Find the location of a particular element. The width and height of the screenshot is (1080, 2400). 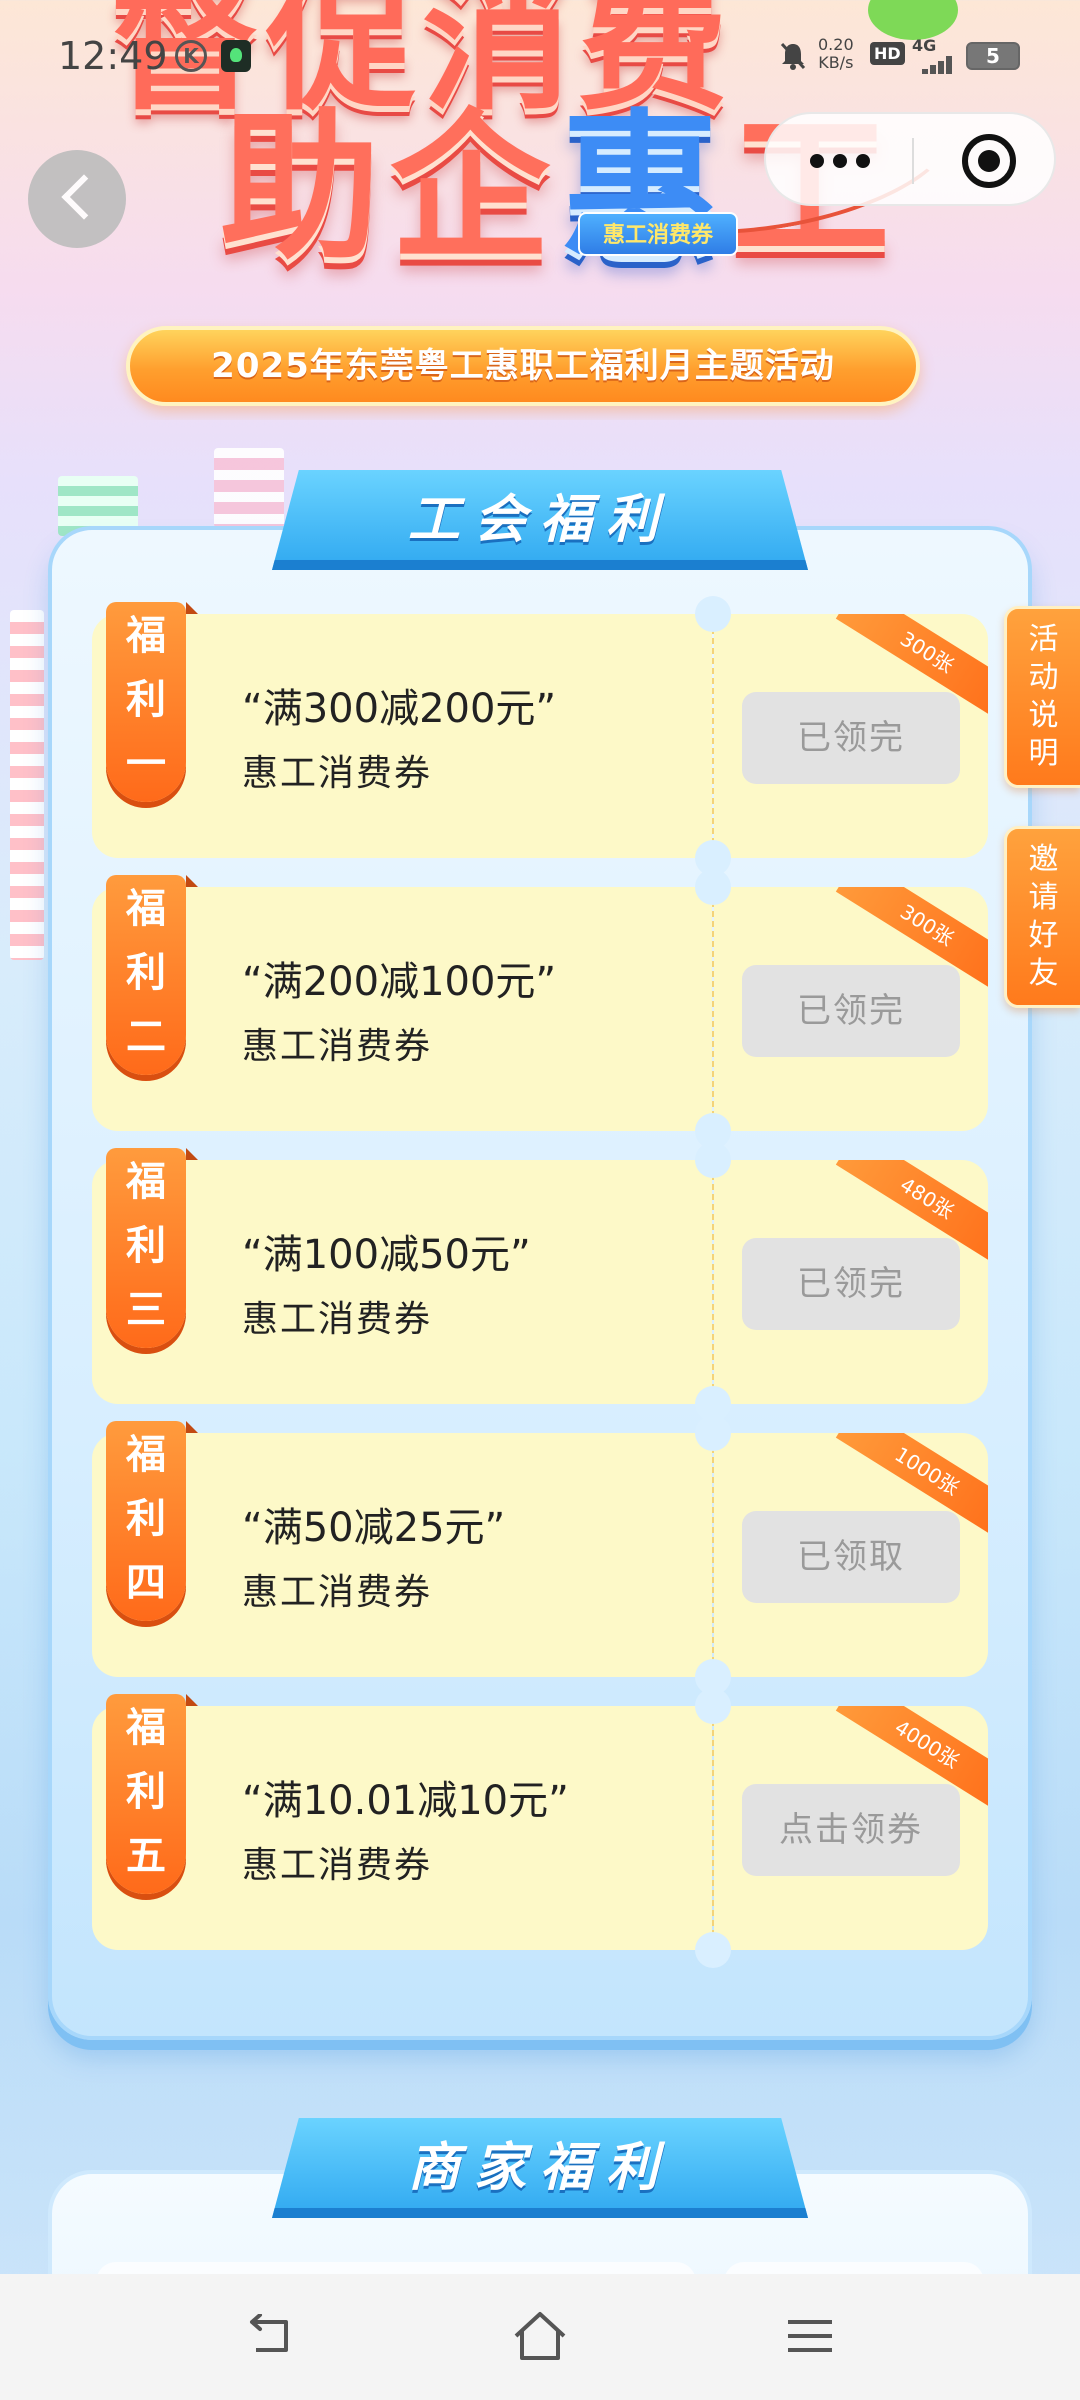

benefit-ribbon: 福利二 is located at coordinates (152, 975).